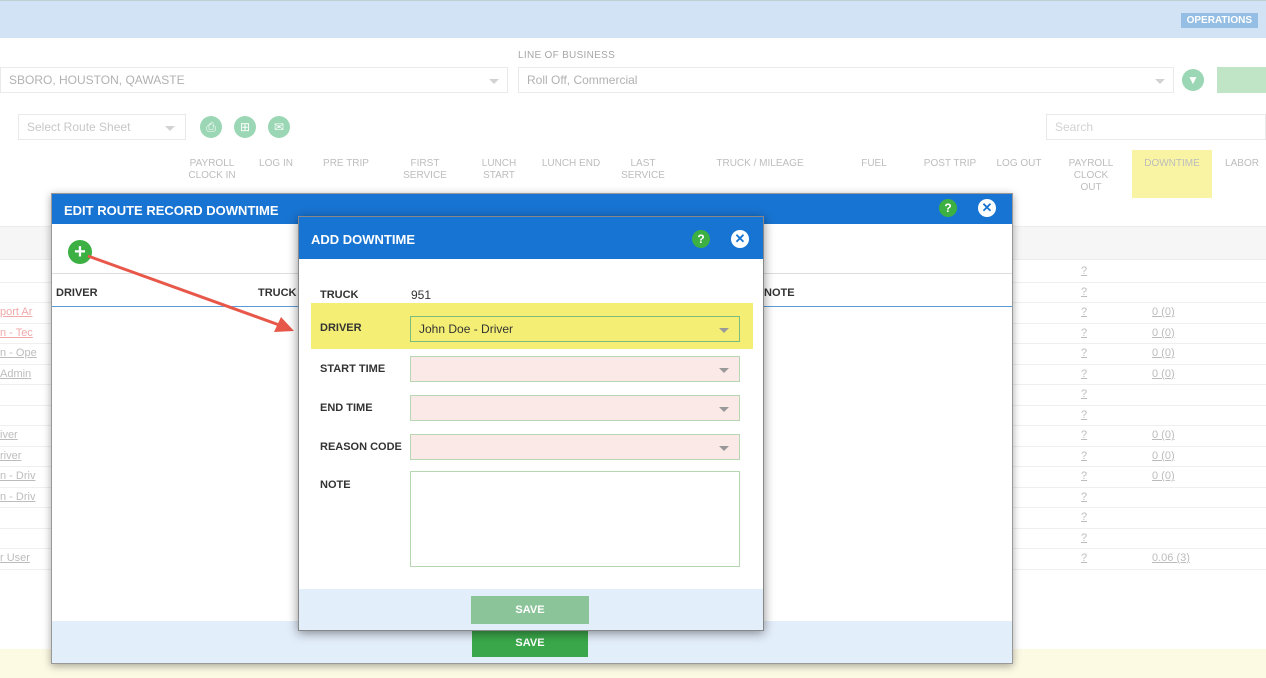 This screenshot has height=678, width=1266. Describe the element at coordinates (339, 295) in the screenshot. I see `truck-label: TRUCK` at that location.